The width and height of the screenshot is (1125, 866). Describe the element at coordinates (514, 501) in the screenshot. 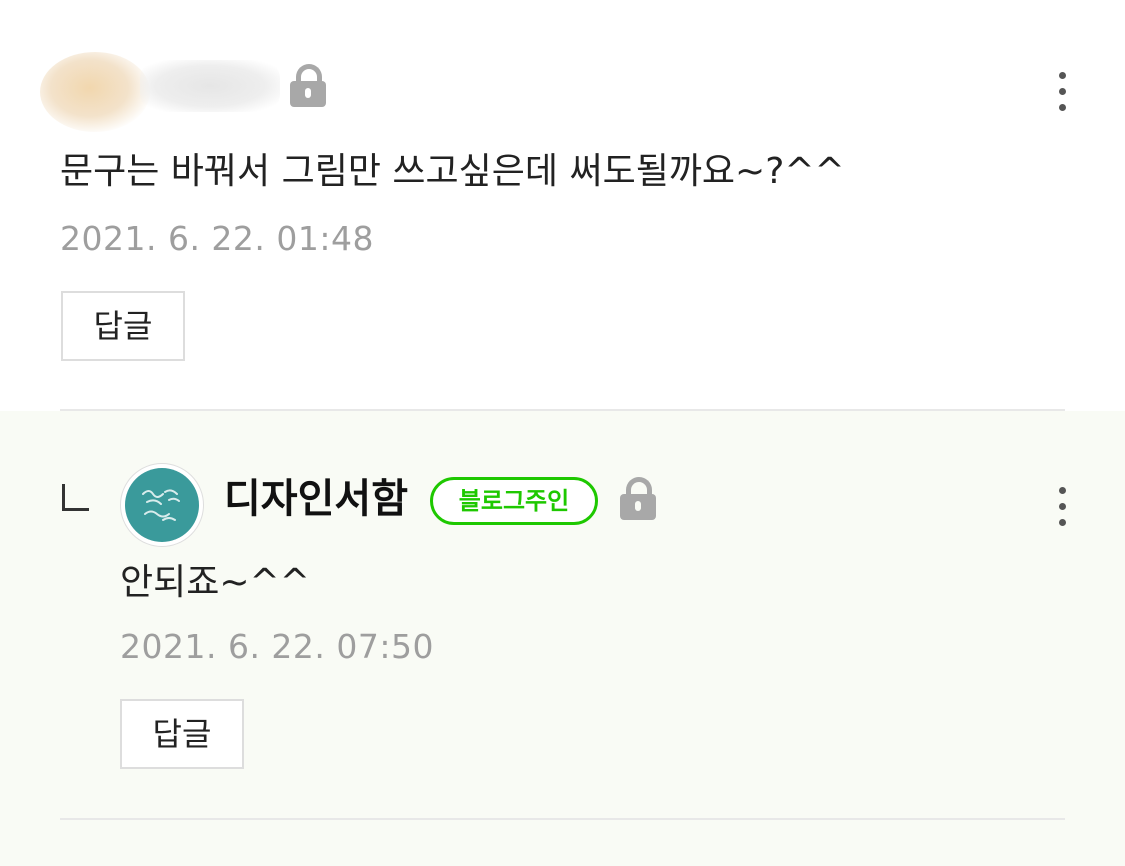

I see `blog-owner-badge: 블로그주인` at that location.